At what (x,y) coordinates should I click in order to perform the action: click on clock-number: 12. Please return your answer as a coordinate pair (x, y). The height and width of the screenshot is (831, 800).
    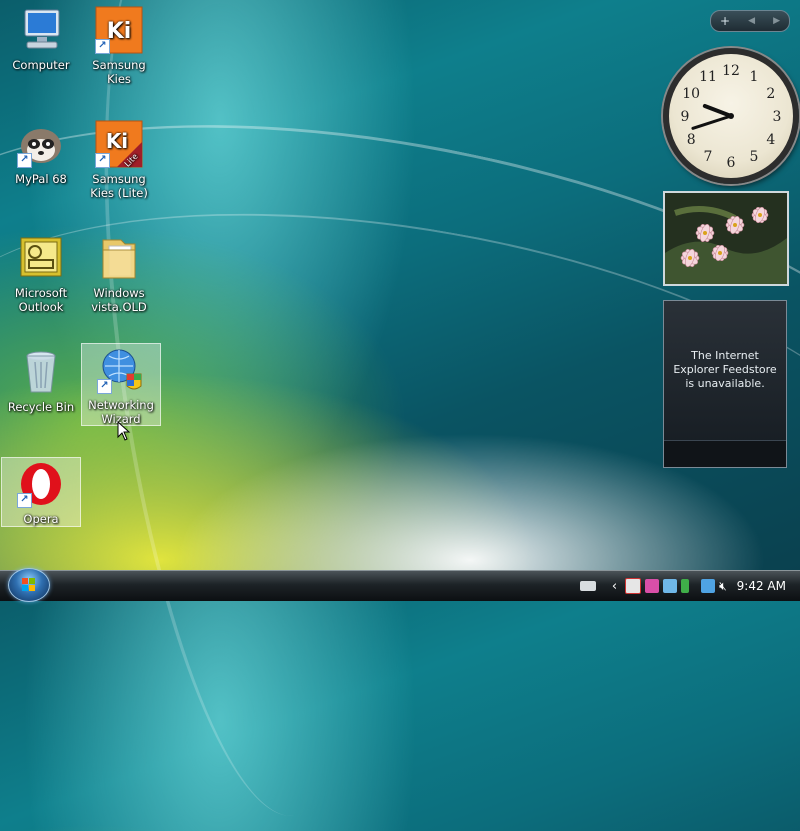
    Looking at the image, I should click on (731, 71).